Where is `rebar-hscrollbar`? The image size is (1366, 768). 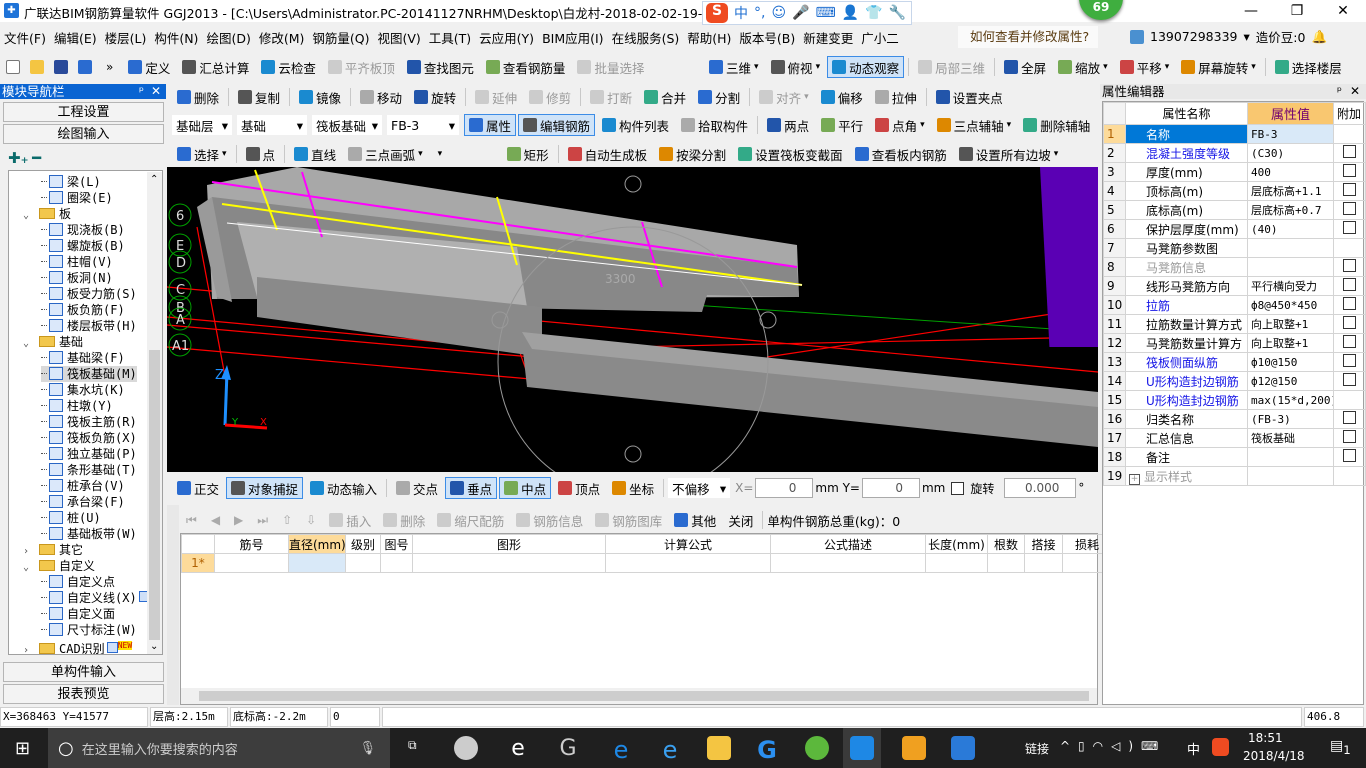
rebar-hscrollbar is located at coordinates (639, 696).